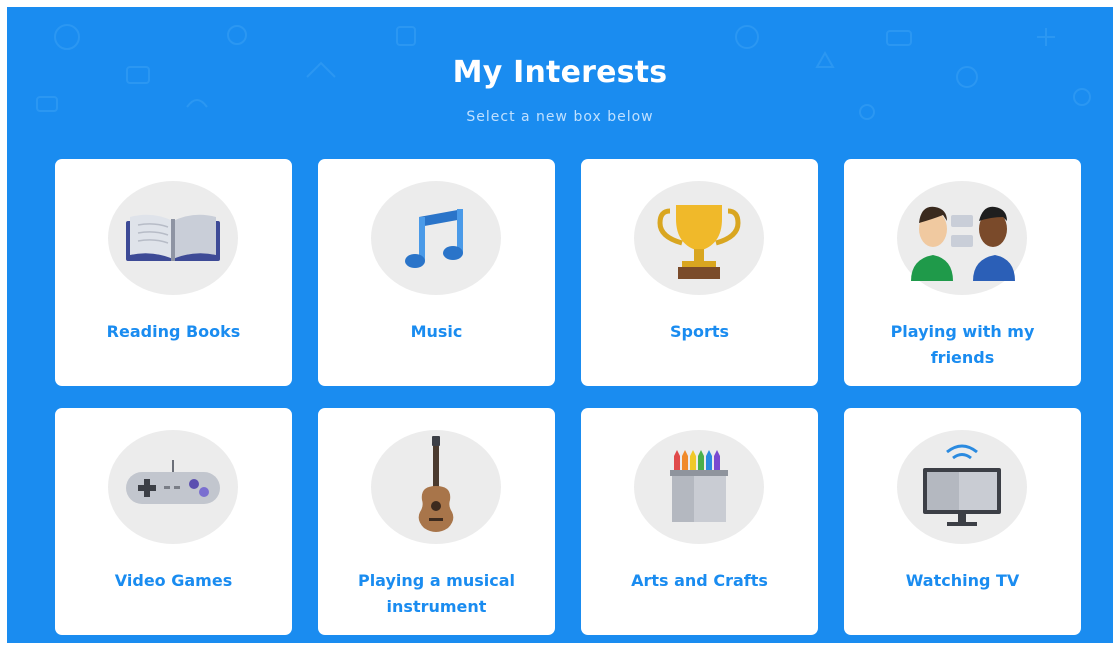 The image size is (1118, 648). Describe the element at coordinates (436, 484) in the screenshot. I see `guitar-icon` at that location.